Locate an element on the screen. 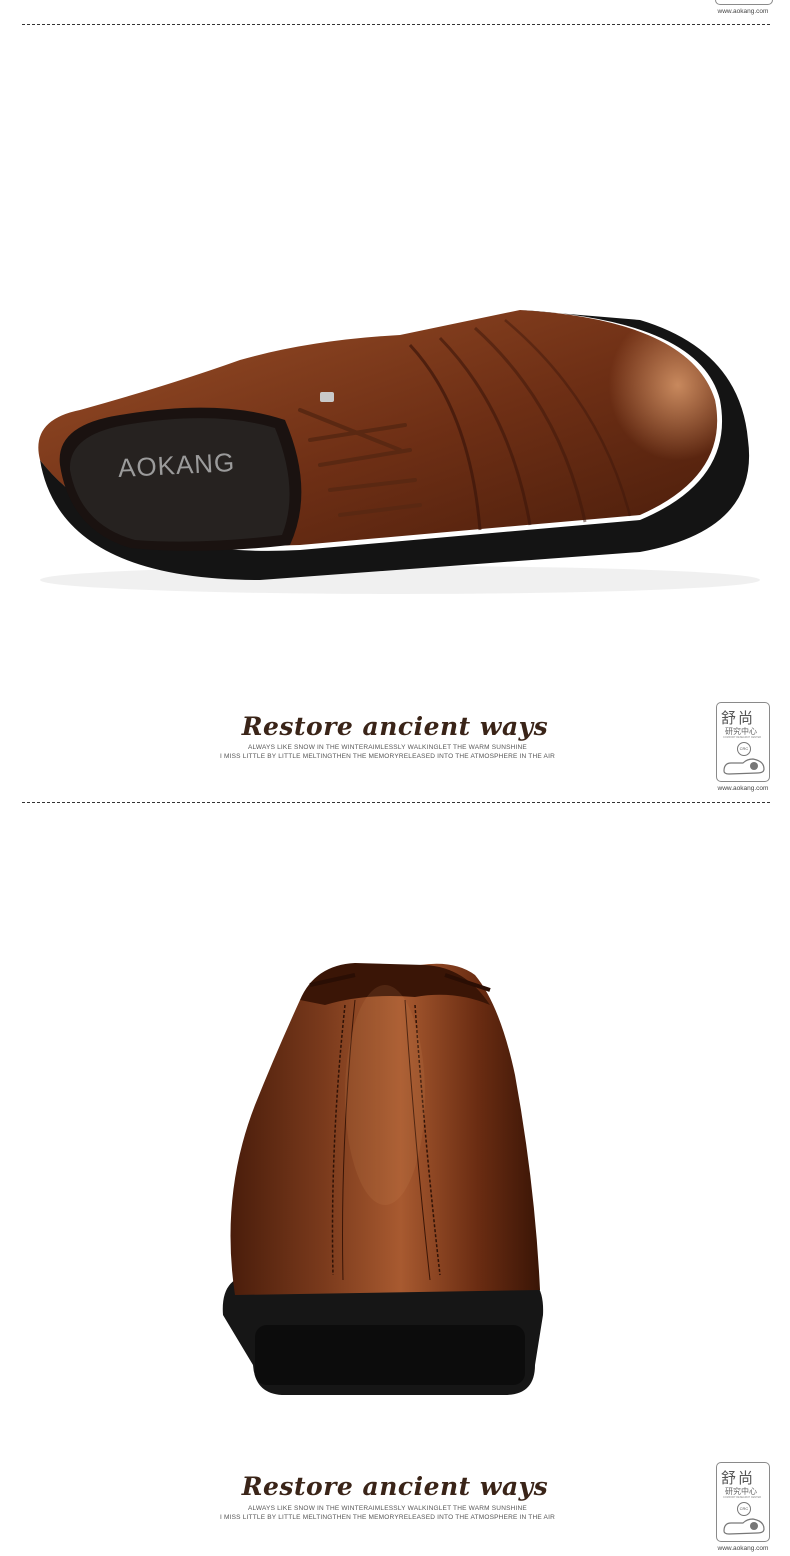  top-badge-url: www.aokang.com is located at coordinates (743, 11).